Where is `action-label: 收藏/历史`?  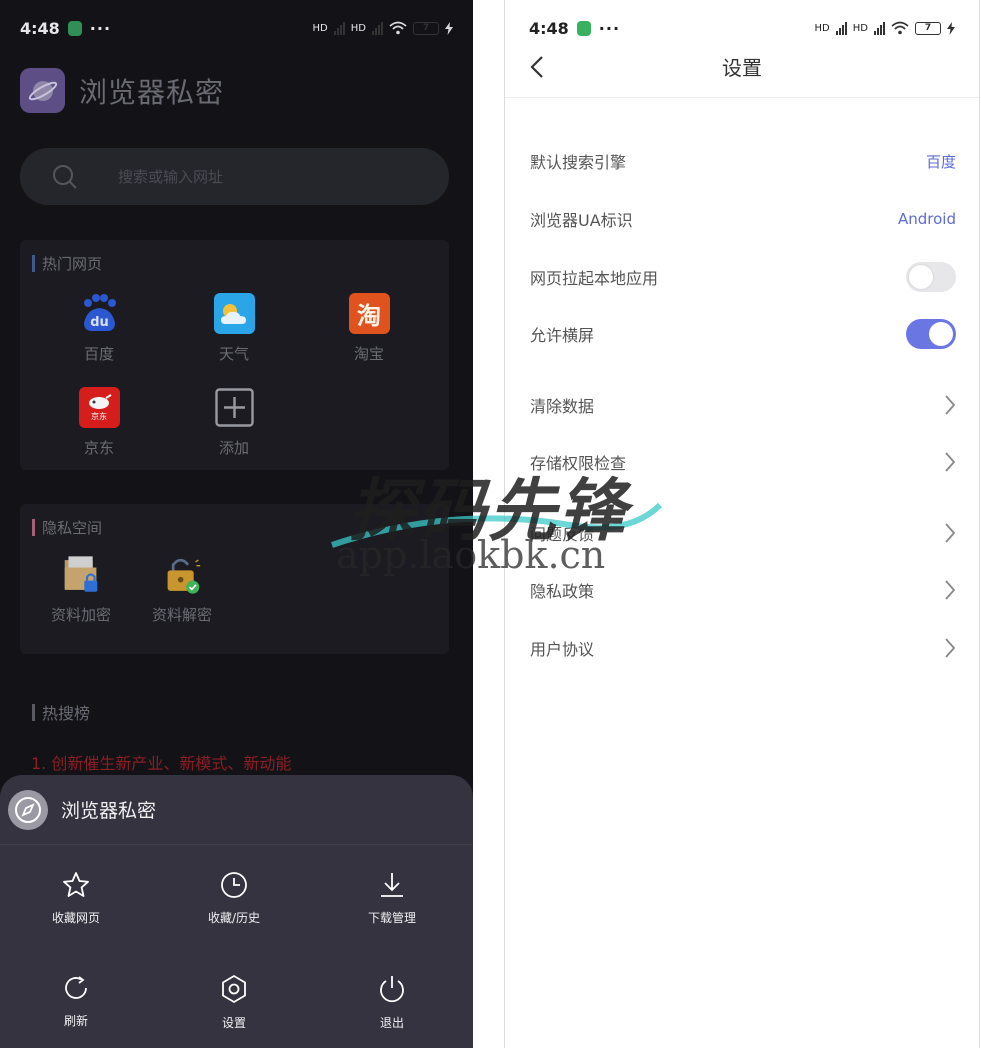 action-label: 收藏/历史 is located at coordinates (234, 918).